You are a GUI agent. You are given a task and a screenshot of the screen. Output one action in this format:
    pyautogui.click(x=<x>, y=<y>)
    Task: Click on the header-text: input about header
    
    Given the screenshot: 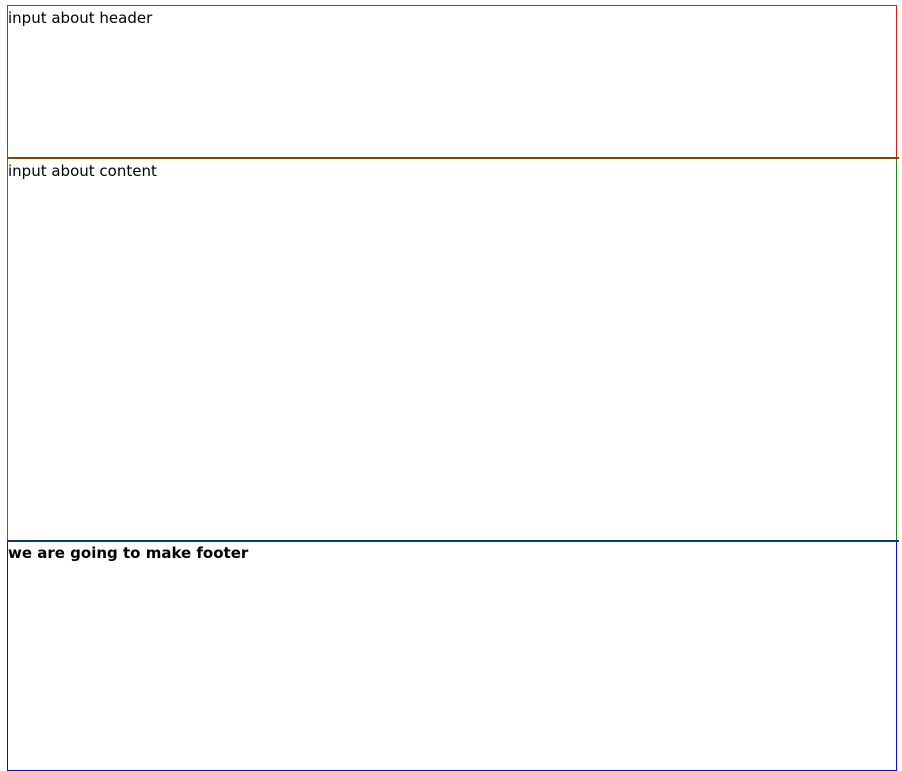 What is the action you would take?
    pyautogui.click(x=80, y=18)
    